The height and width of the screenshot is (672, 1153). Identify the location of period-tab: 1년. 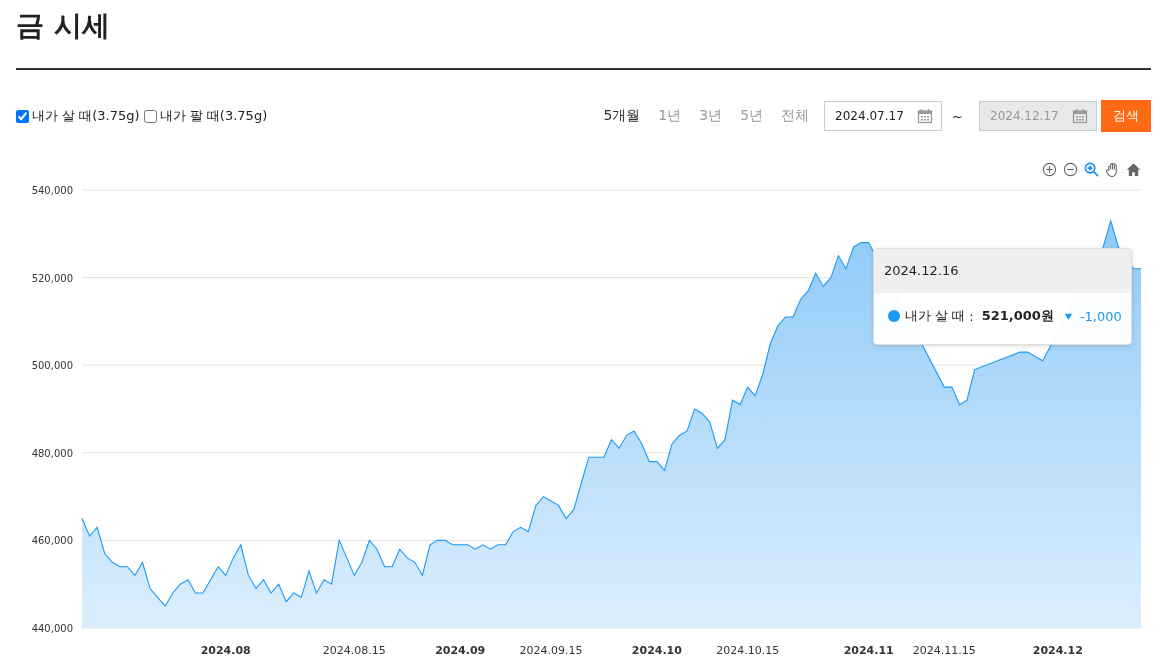
(670, 116).